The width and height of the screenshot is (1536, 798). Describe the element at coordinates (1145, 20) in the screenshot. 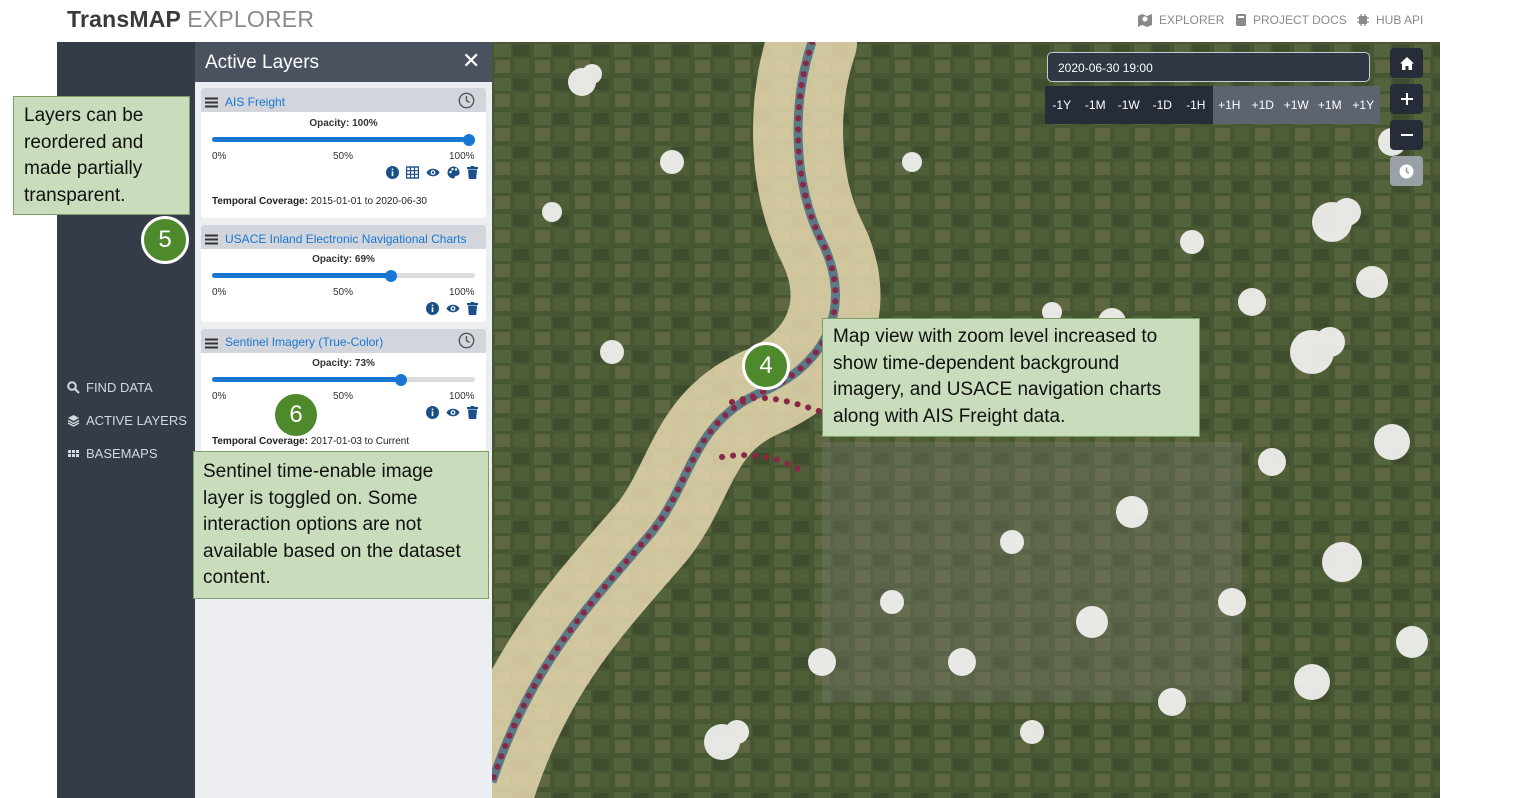

I see `map-icon` at that location.